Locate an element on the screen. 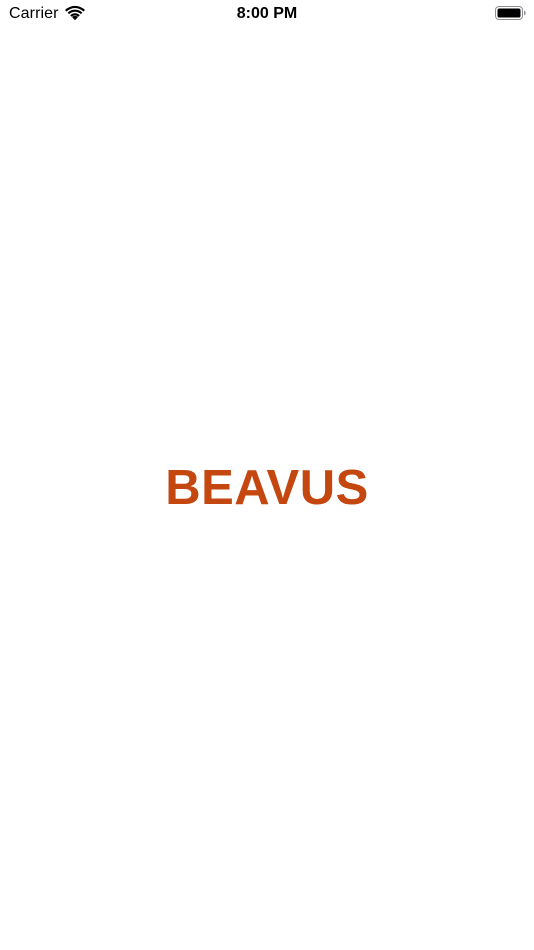 This screenshot has height=950, width=534. brand-logo-text: BEAVUS is located at coordinates (267, 488).